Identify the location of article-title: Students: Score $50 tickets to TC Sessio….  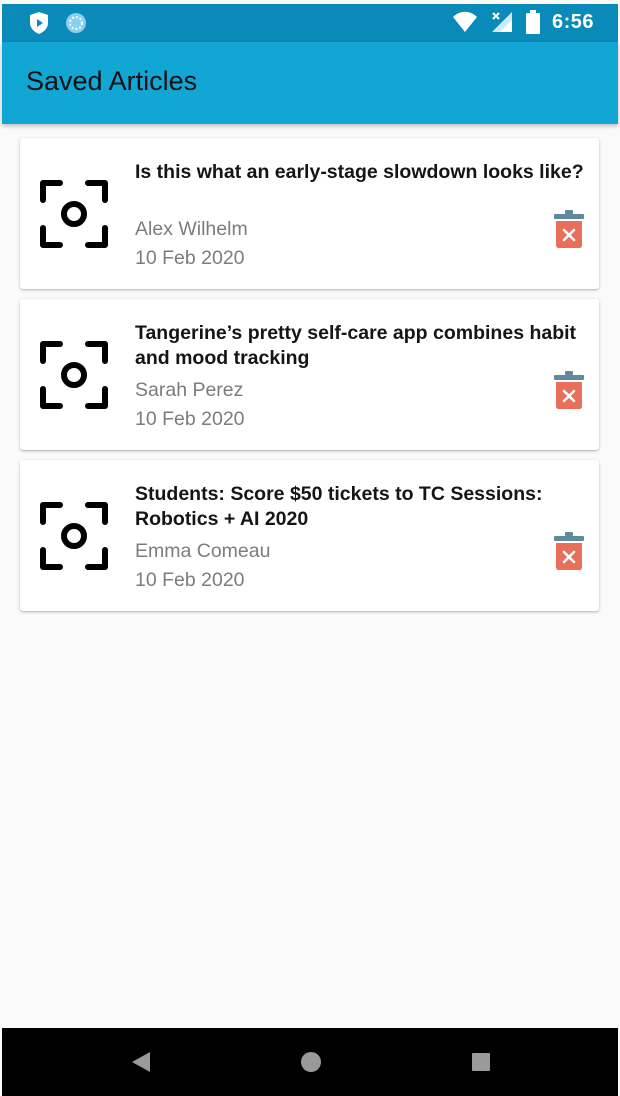
(339, 506).